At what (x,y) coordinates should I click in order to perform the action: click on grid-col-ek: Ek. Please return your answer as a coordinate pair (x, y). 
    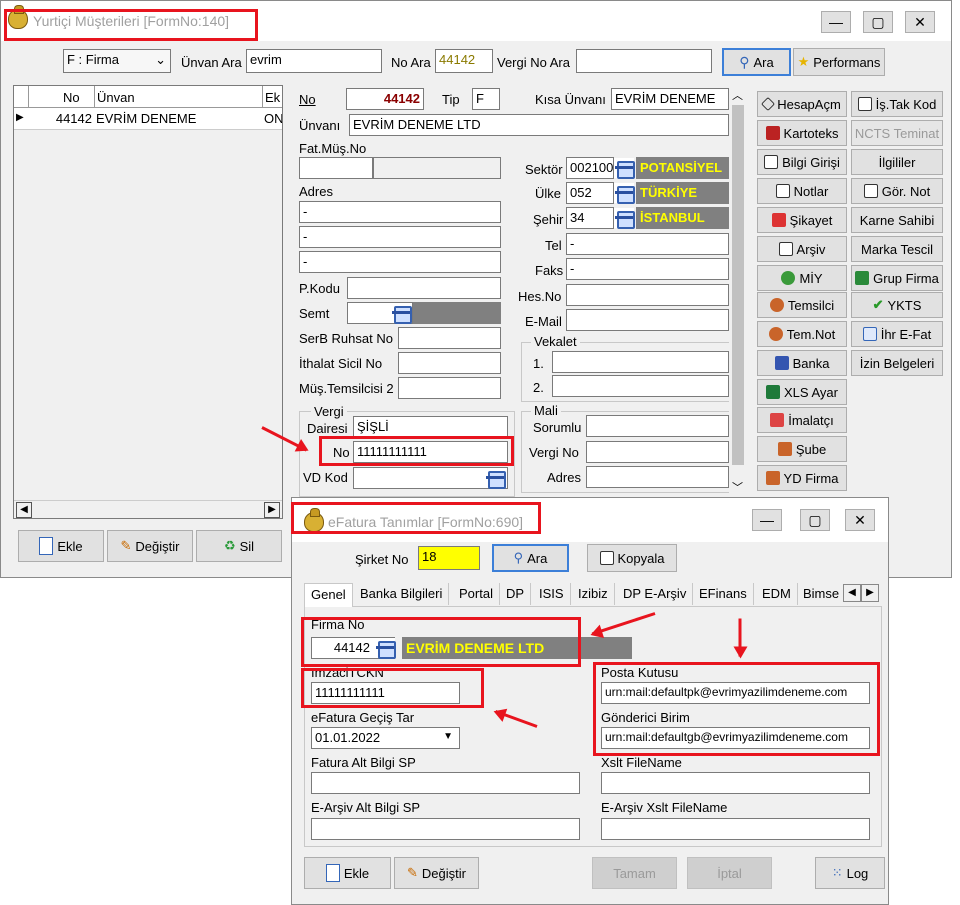
    Looking at the image, I should click on (272, 97).